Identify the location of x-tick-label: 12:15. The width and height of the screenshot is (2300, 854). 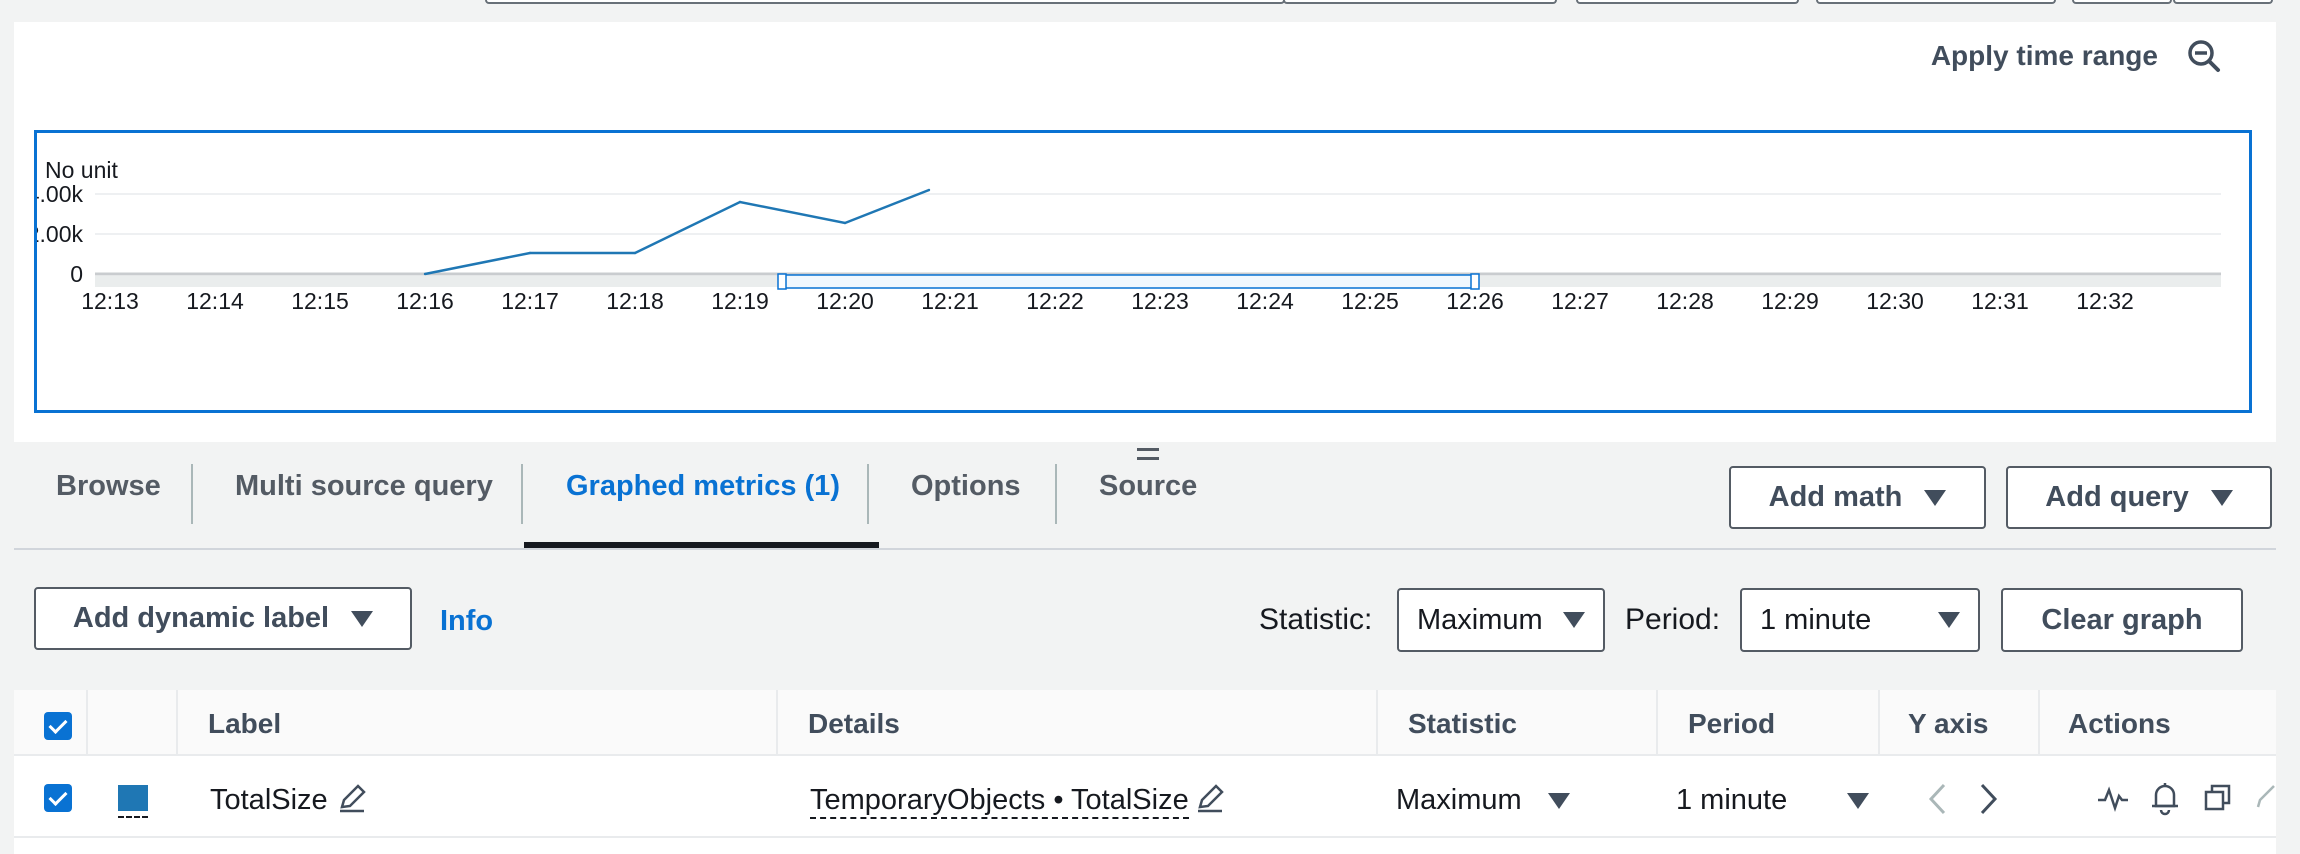
(320, 301).